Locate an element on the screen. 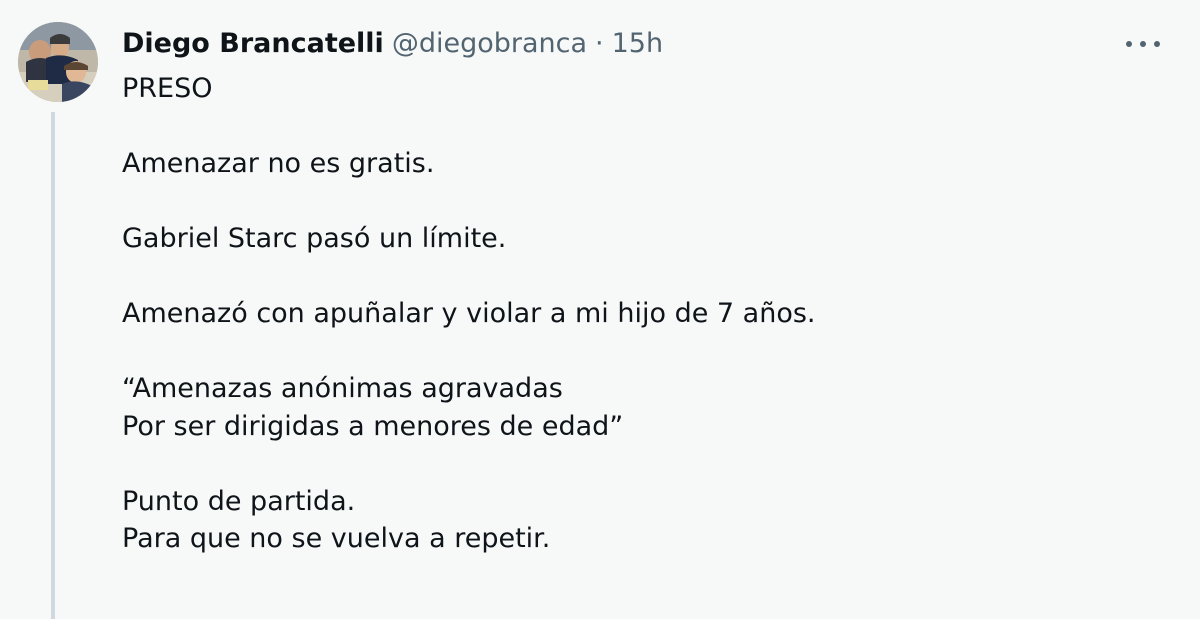 This screenshot has height=619, width=1200. avatar is located at coordinates (58, 62).